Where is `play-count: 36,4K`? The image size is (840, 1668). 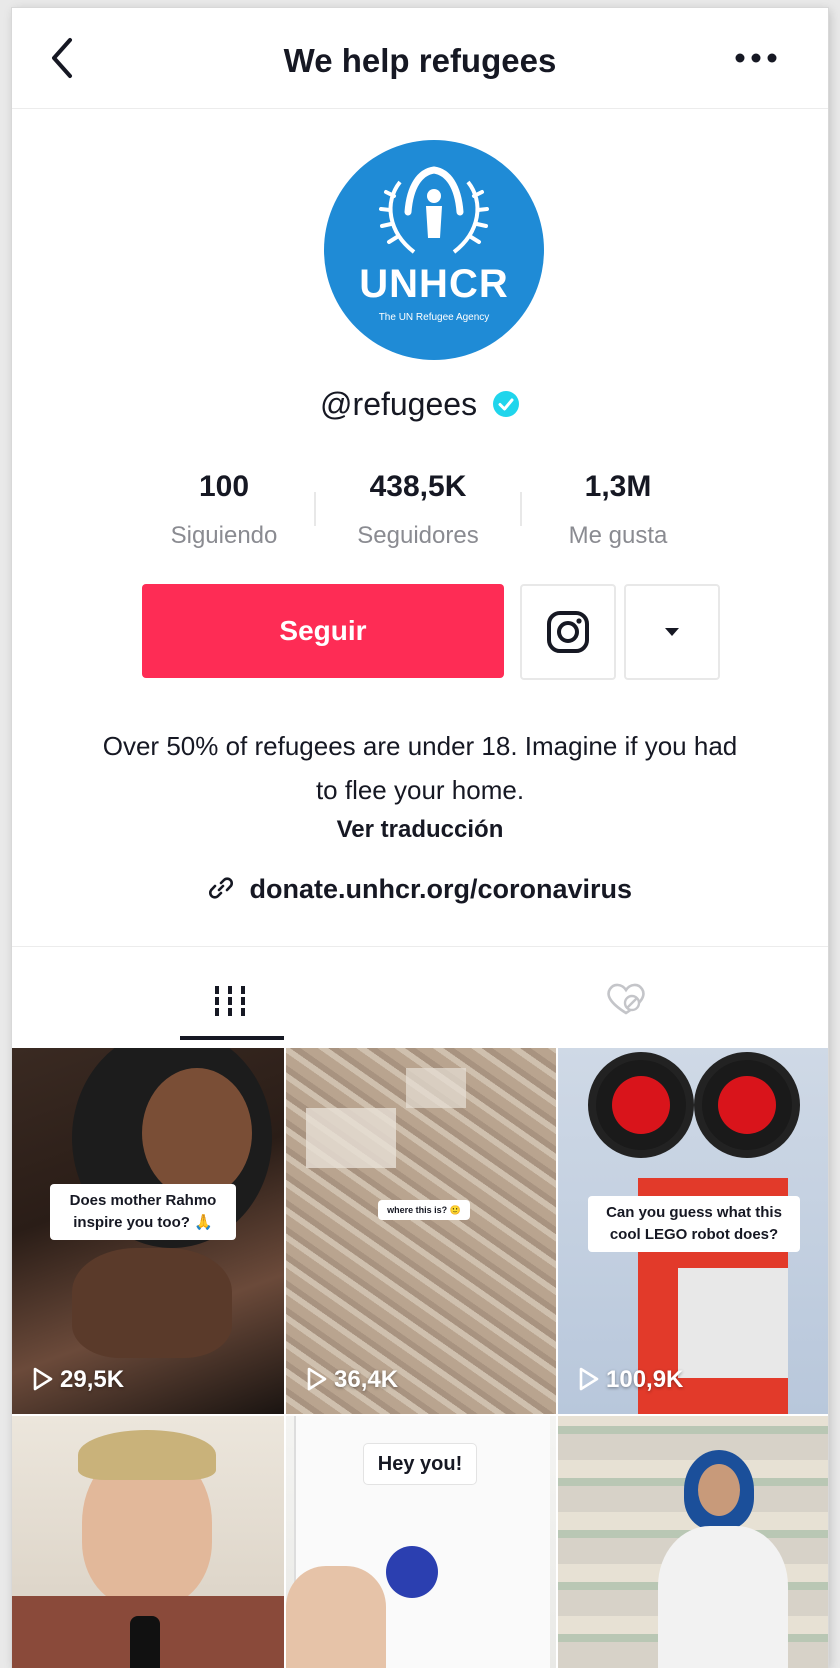 play-count: 36,4K is located at coordinates (352, 1380).